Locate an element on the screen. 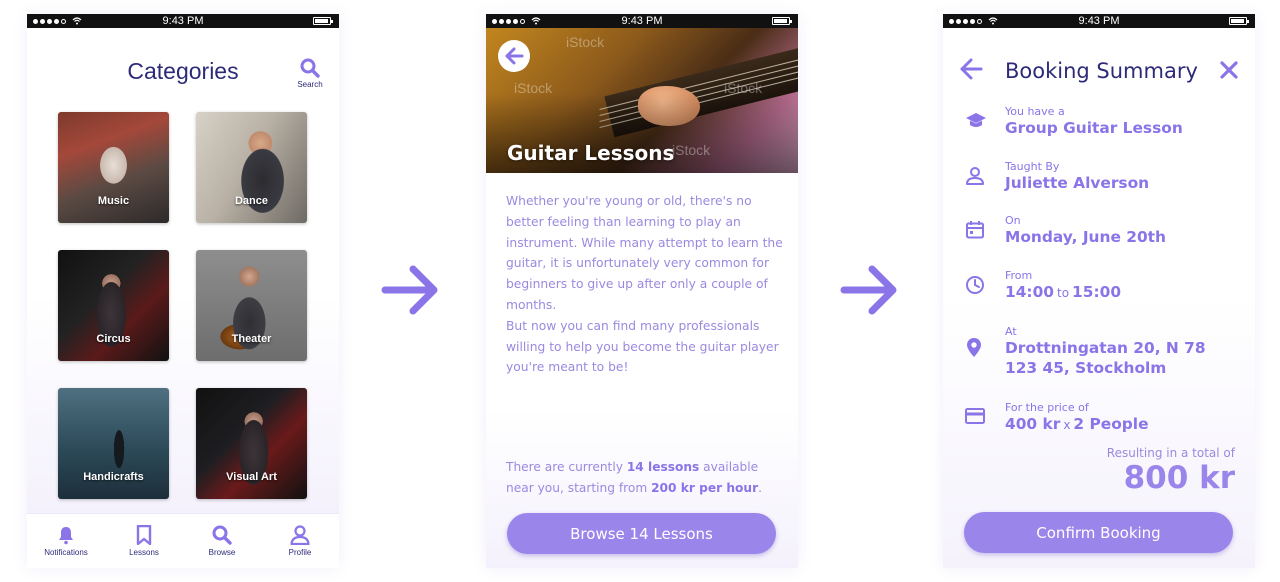 The image size is (1280, 582). user-icon is located at coordinates (300, 535).